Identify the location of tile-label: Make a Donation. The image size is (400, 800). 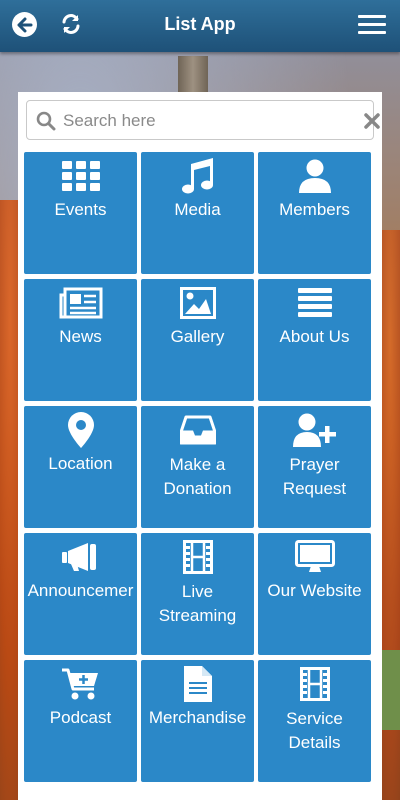
(197, 476).